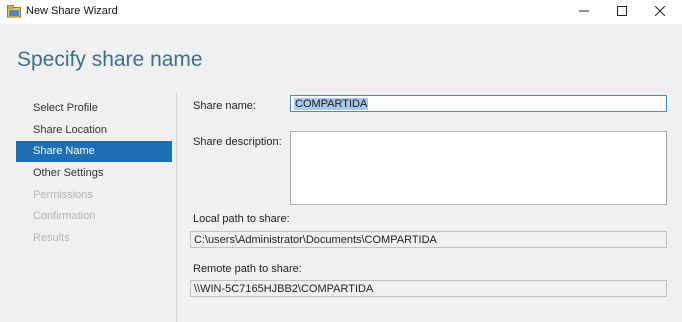 The image size is (682, 322). Describe the element at coordinates (224, 106) in the screenshot. I see `share-name-label: Share name:` at that location.